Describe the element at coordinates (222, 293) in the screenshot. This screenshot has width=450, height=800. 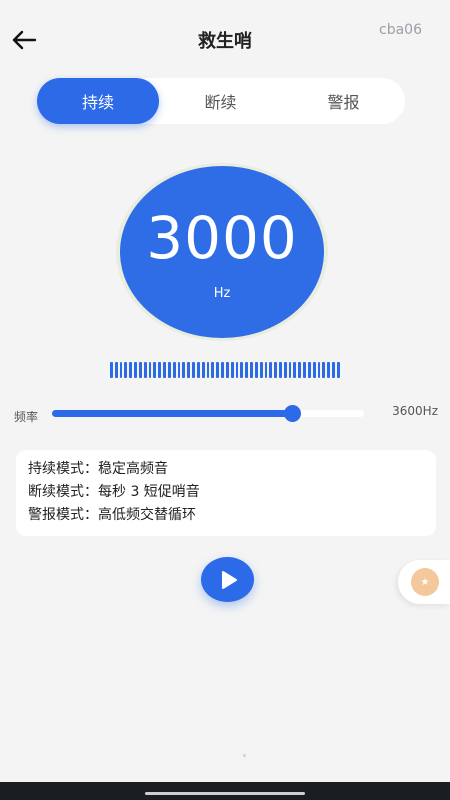
I see `frequency-unit: Hz` at that location.